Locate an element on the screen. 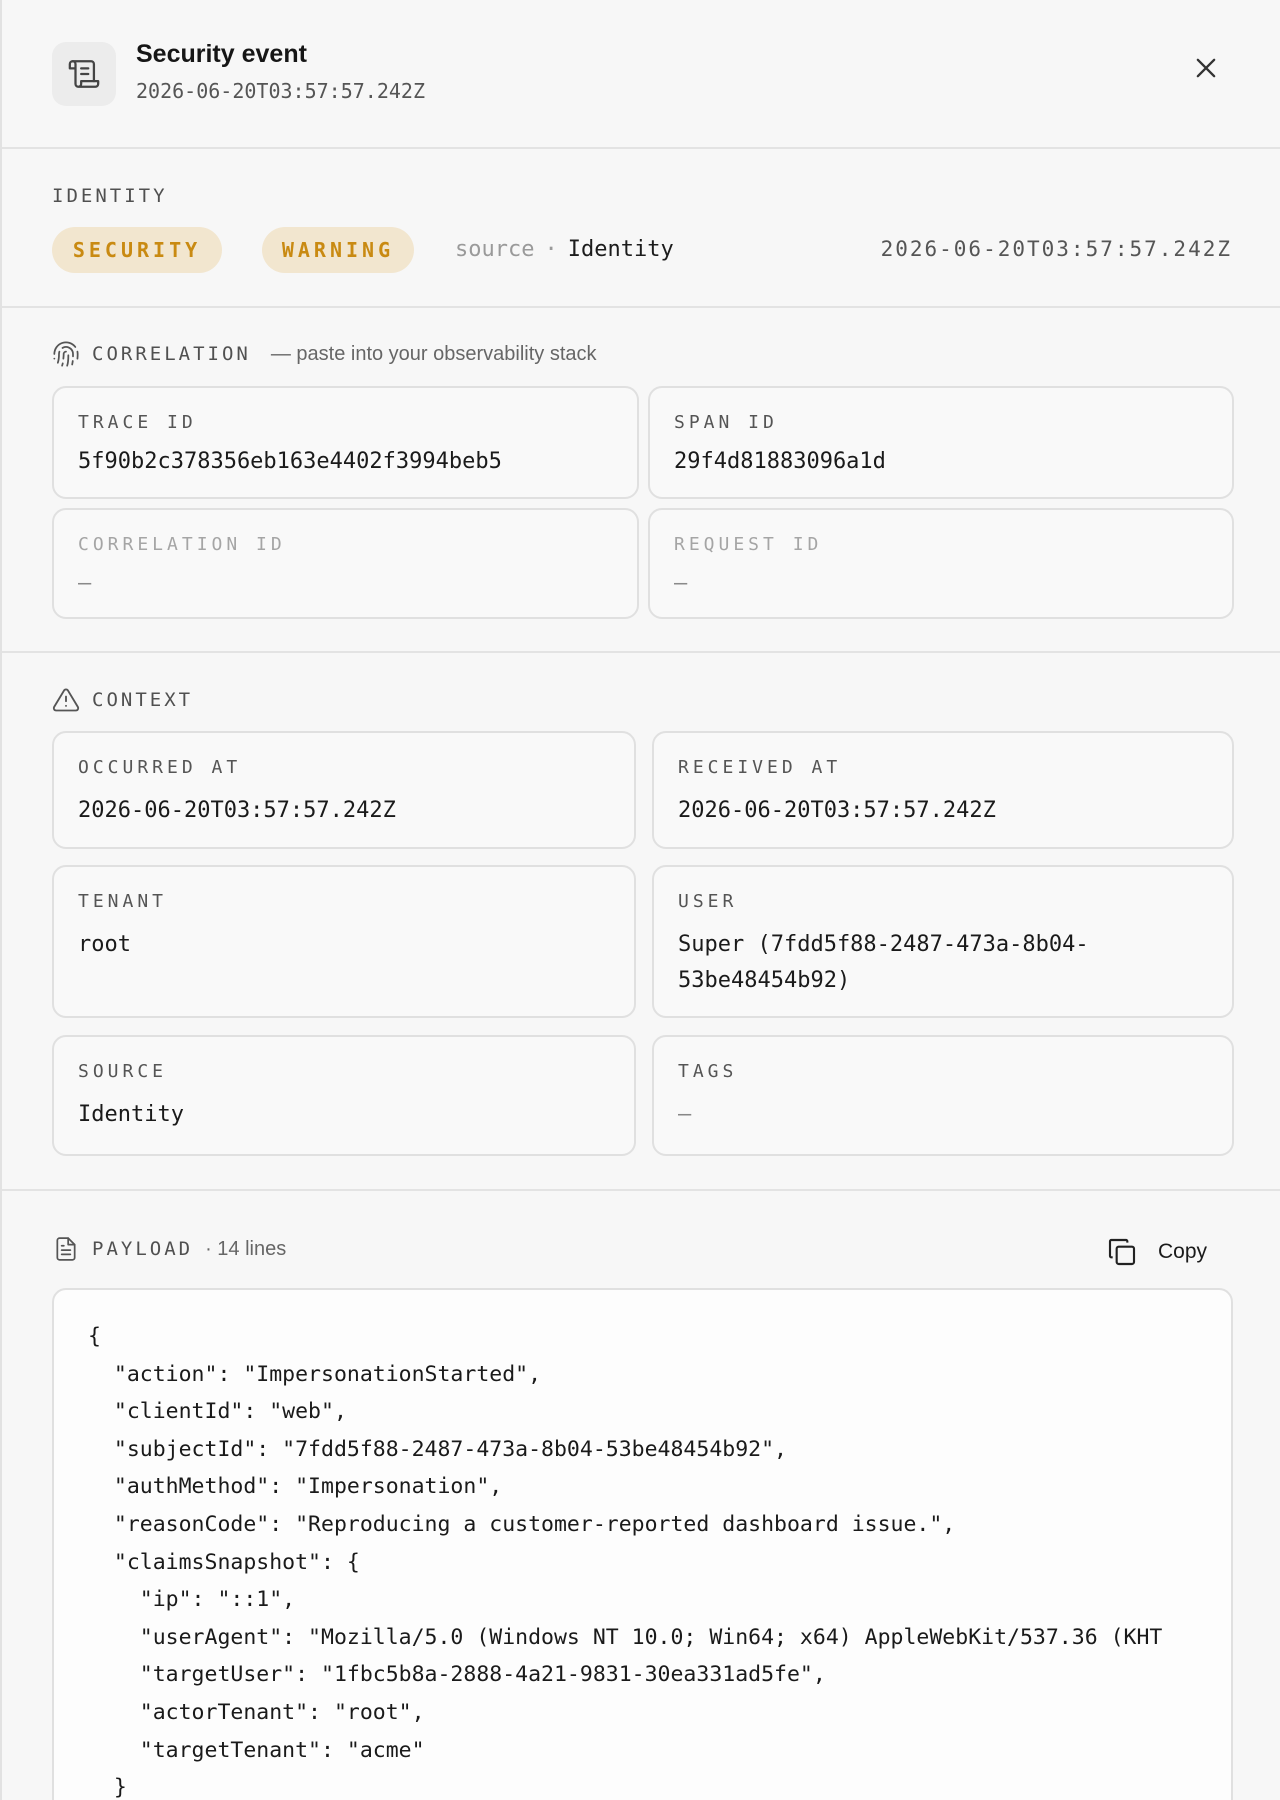 This screenshot has width=1280, height=1800. payload-line: "action": "ImpersonationStarted", is located at coordinates (327, 1374).